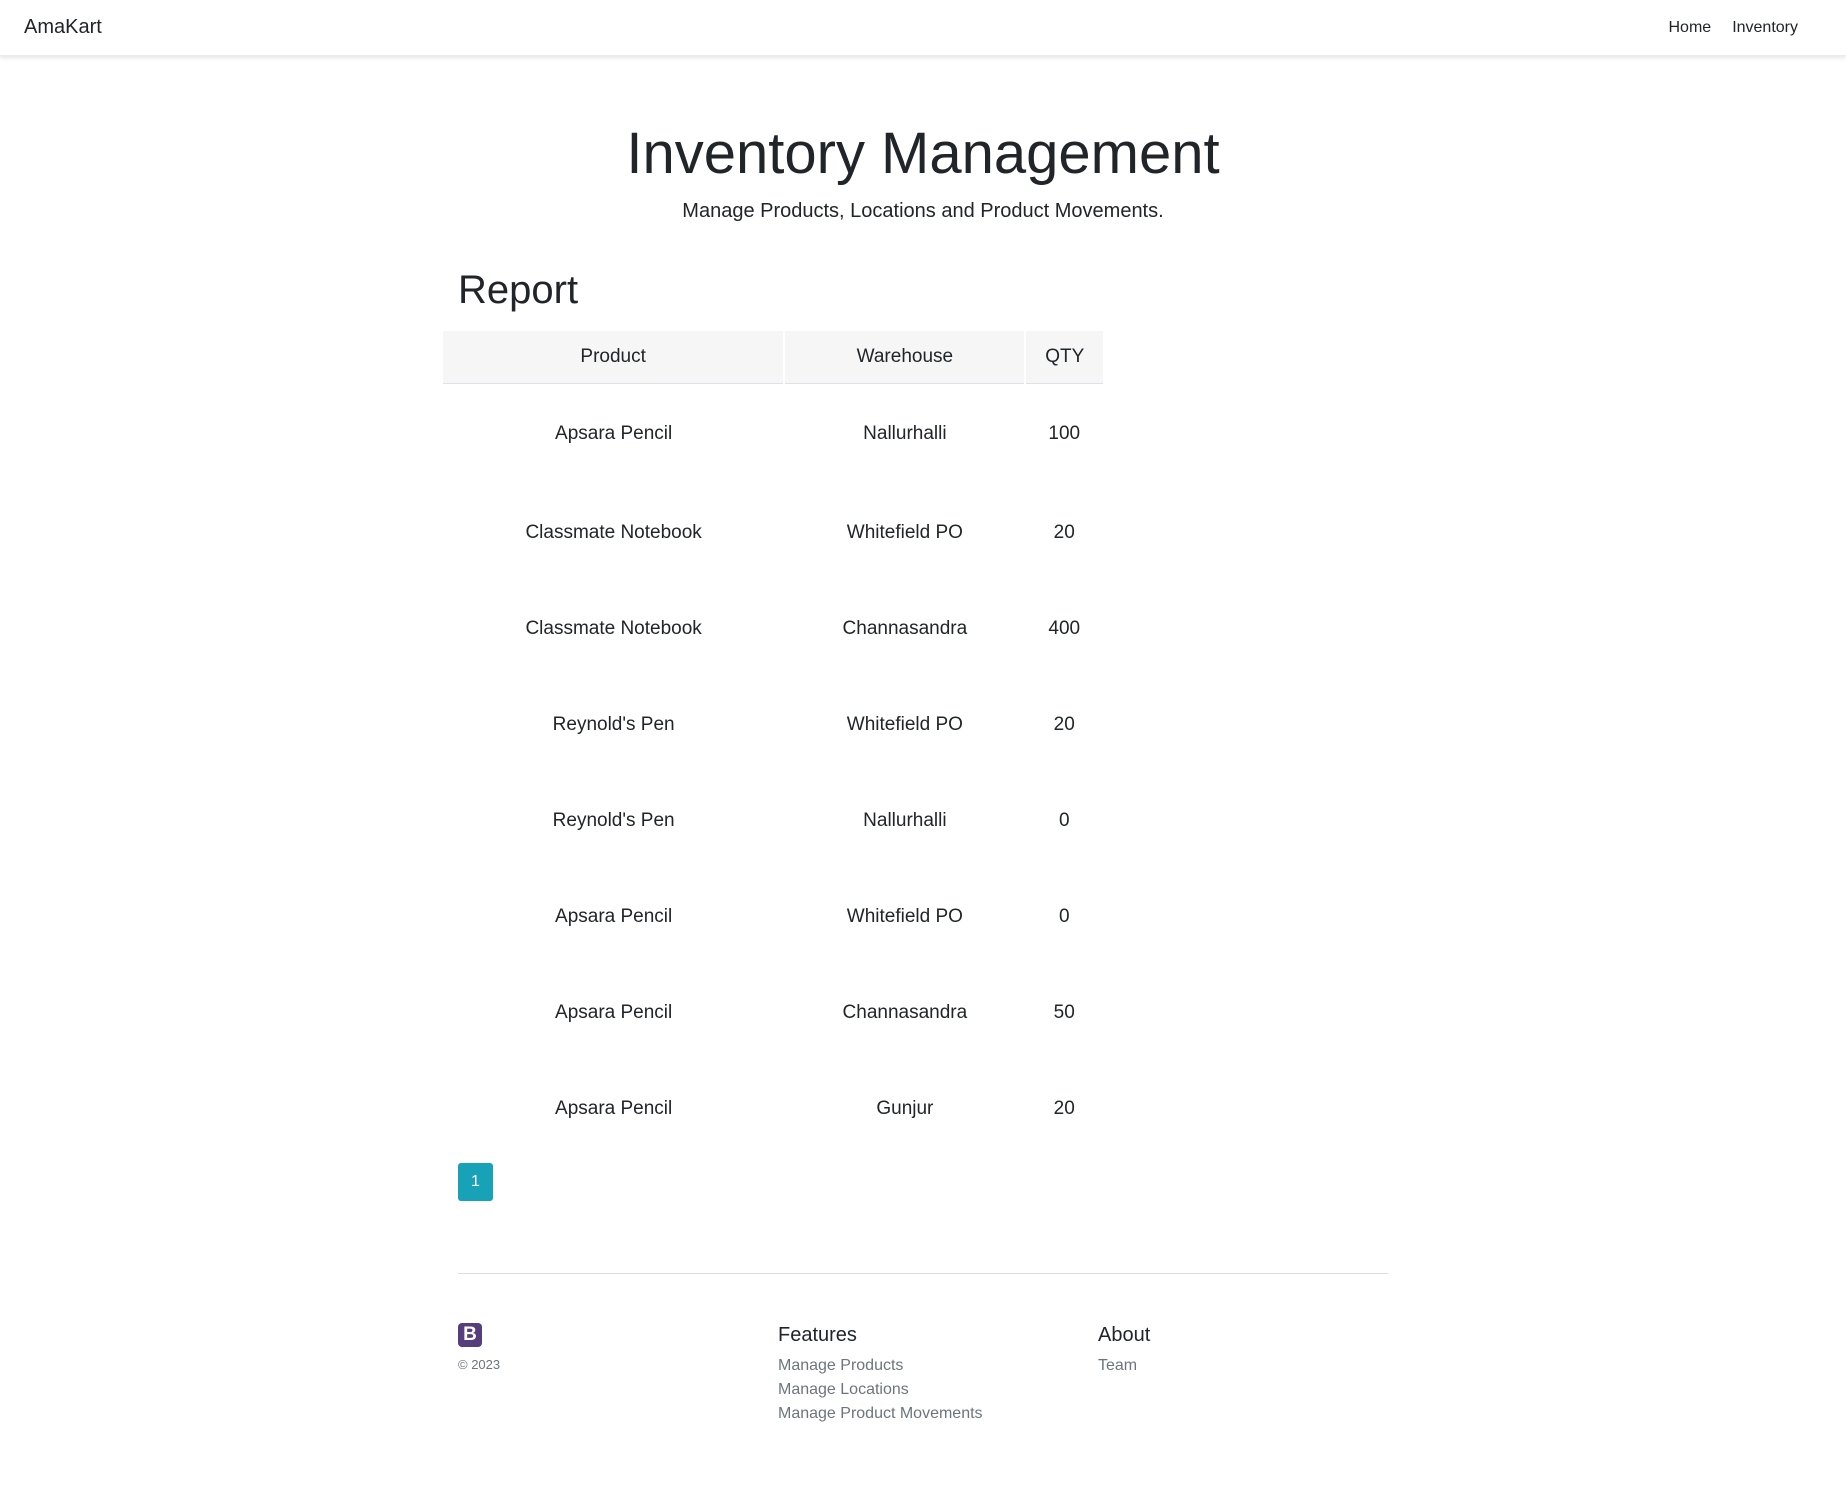  Describe the element at coordinates (773, 821) in the screenshot. I see `table-row: Reynold's Pen Nallurhalli 0` at that location.